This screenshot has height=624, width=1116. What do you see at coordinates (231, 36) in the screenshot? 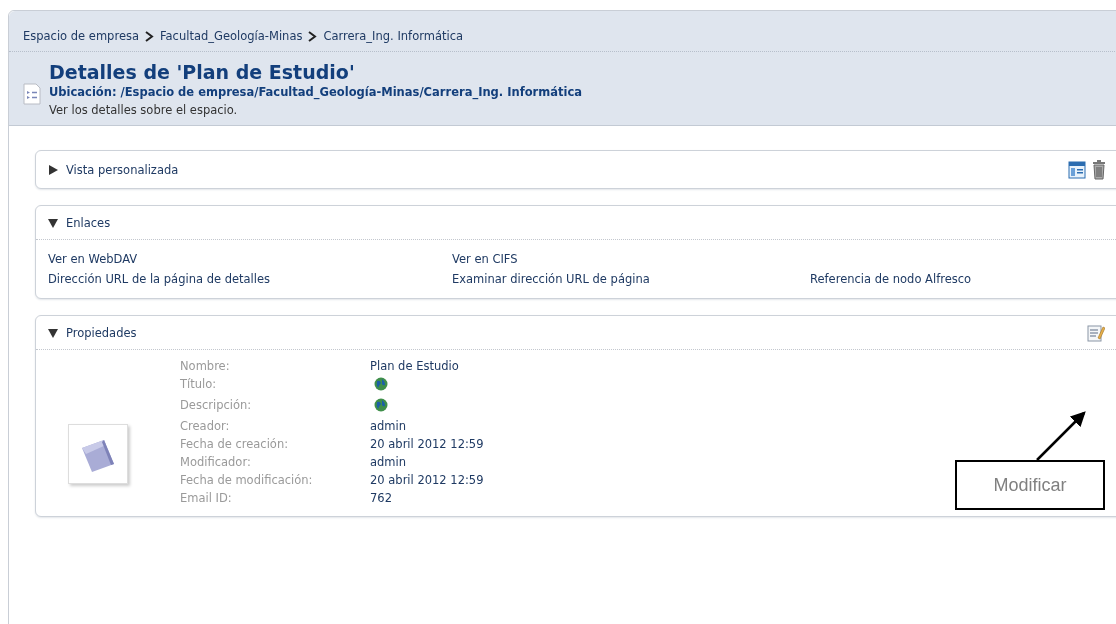
I see `breadcrumb-link: Facultad_Geología-Minas` at bounding box center [231, 36].